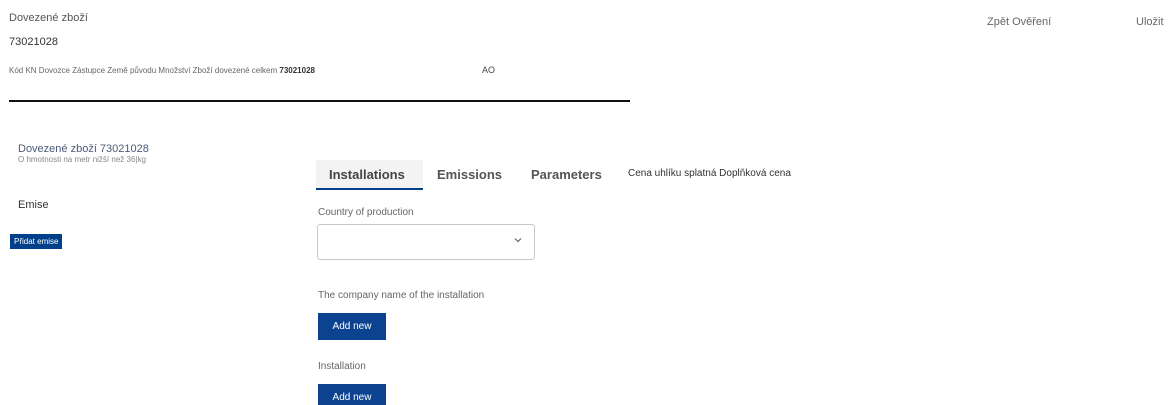  Describe the element at coordinates (709, 173) in the screenshot. I see `carbon-price-label: Cena uhlíku splatná Doplňková cena` at that location.